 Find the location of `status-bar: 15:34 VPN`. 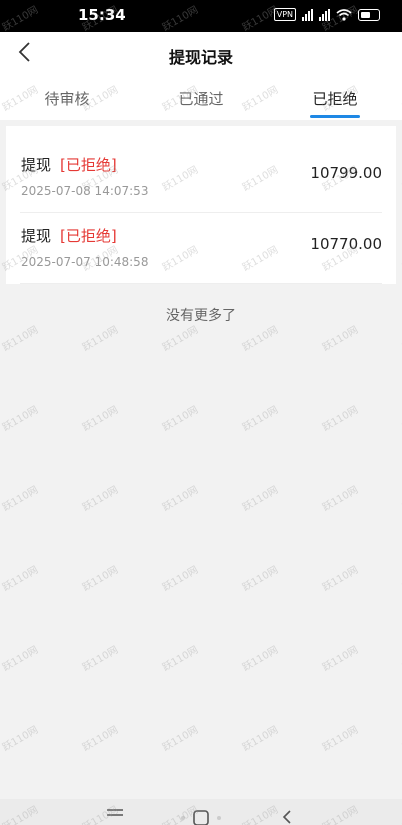

status-bar: 15:34 VPN is located at coordinates (201, 16).